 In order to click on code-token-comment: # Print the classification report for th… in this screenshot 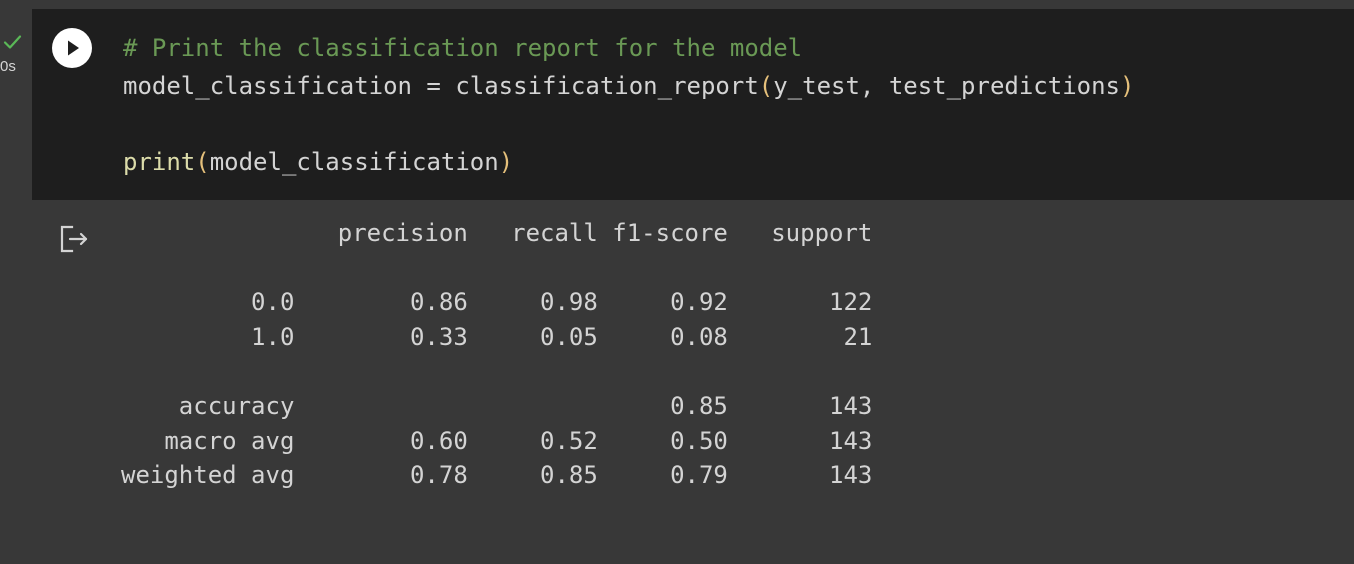, I will do `click(463, 48)`.